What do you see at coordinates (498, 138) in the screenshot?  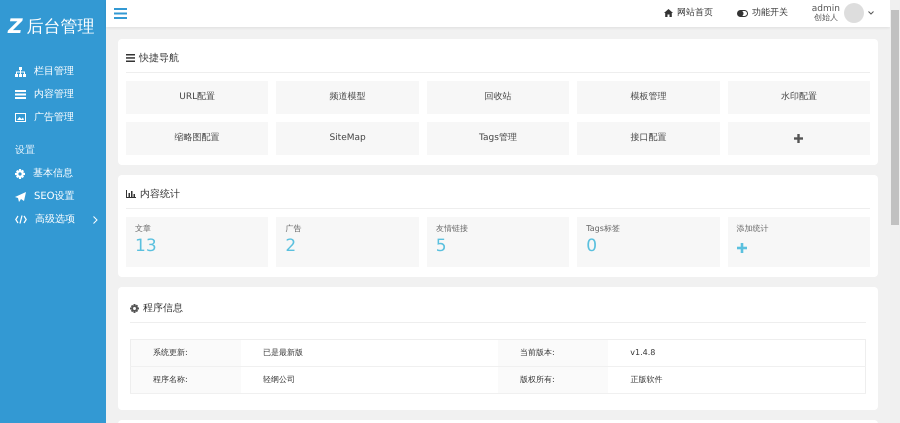 I see `quick-nav-button: Tags管理` at bounding box center [498, 138].